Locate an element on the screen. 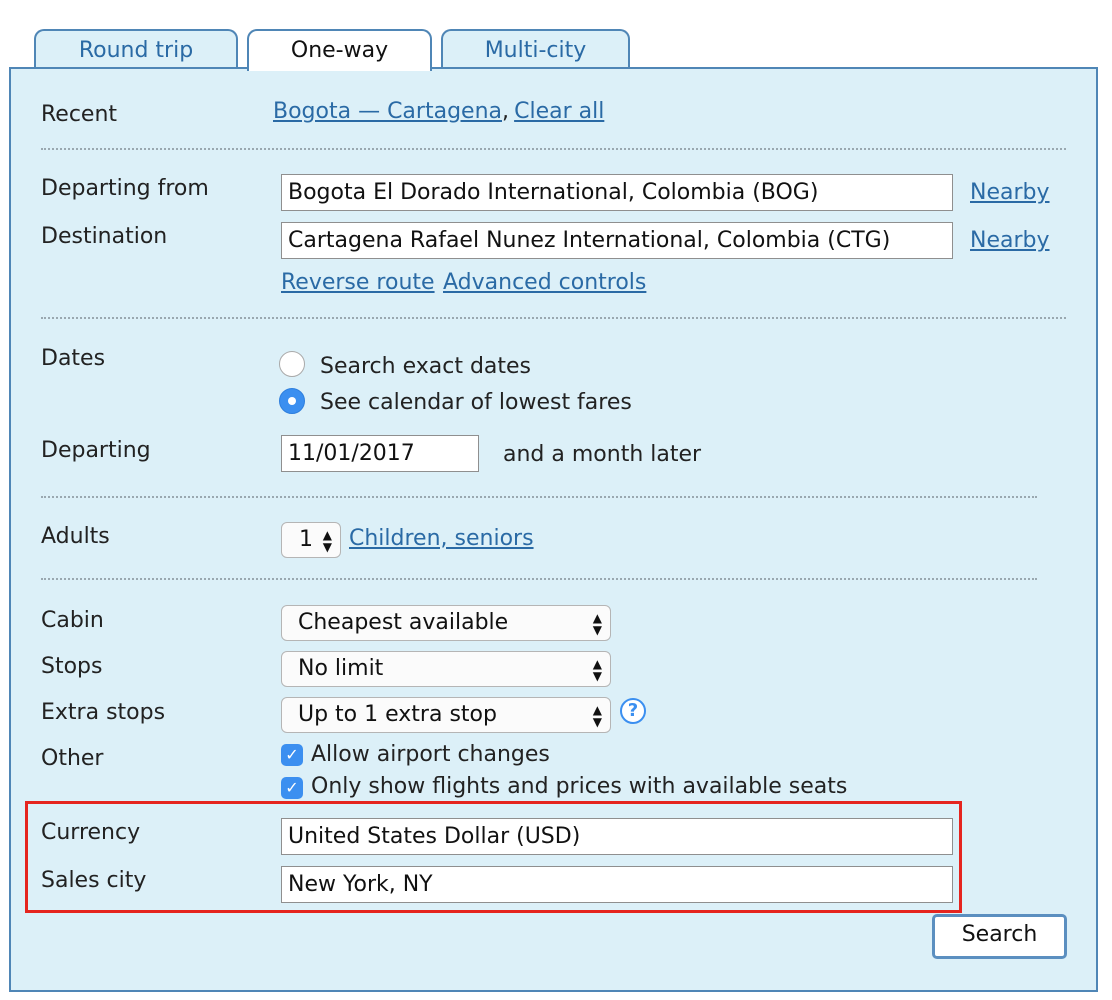  tab-multi-city: Multi-city is located at coordinates (535, 49).